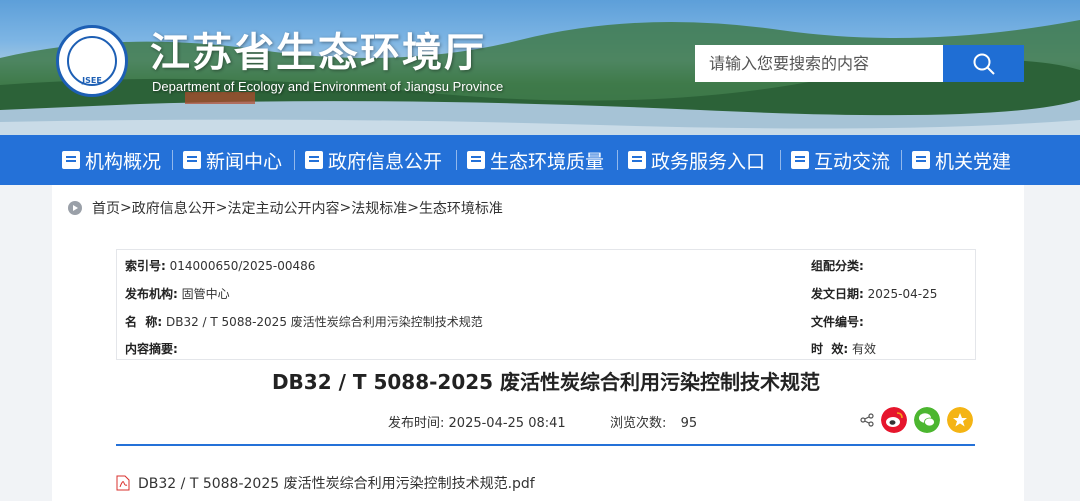 The image size is (1080, 501). I want to click on meta-date: 发文日期: 2025-04-25, so click(874, 293).